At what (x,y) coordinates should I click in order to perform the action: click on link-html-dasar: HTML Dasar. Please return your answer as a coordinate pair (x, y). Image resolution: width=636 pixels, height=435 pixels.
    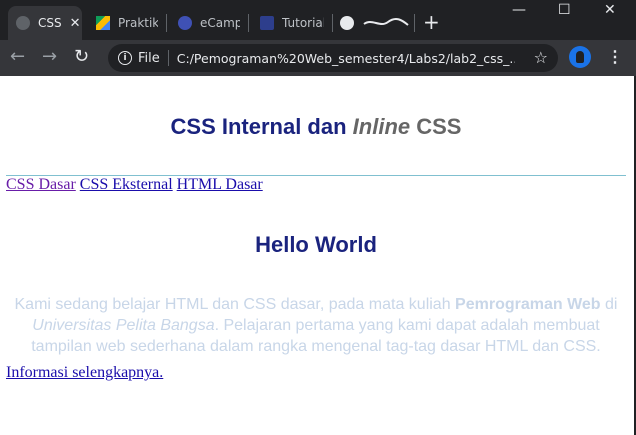
    Looking at the image, I should click on (220, 184).